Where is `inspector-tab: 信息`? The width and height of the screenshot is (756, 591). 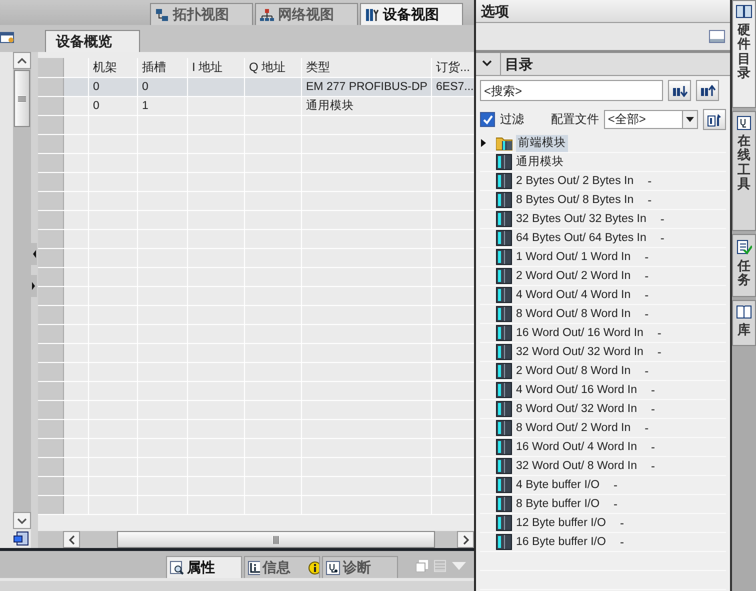
inspector-tab: 信息 is located at coordinates (282, 567).